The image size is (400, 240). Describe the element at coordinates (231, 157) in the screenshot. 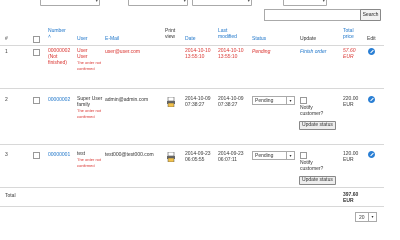

I see `order-last-modified: 2014-09-23 06:07:11` at that location.